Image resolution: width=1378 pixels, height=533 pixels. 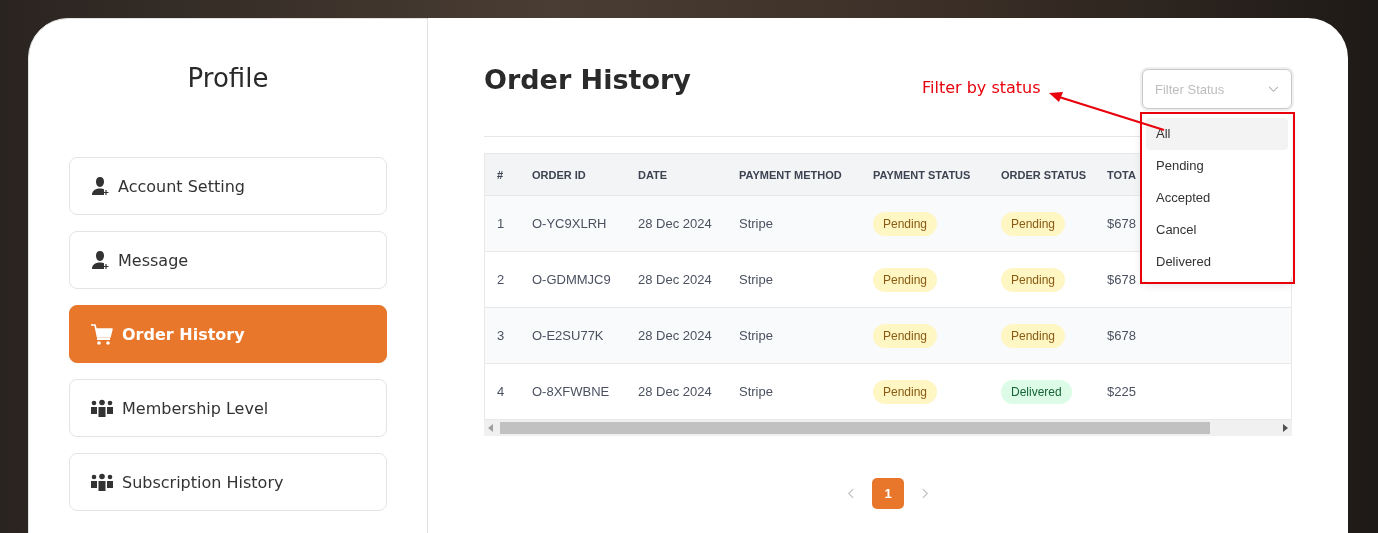 I want to click on dropdown-option: Accepted, so click(x=1217, y=198).